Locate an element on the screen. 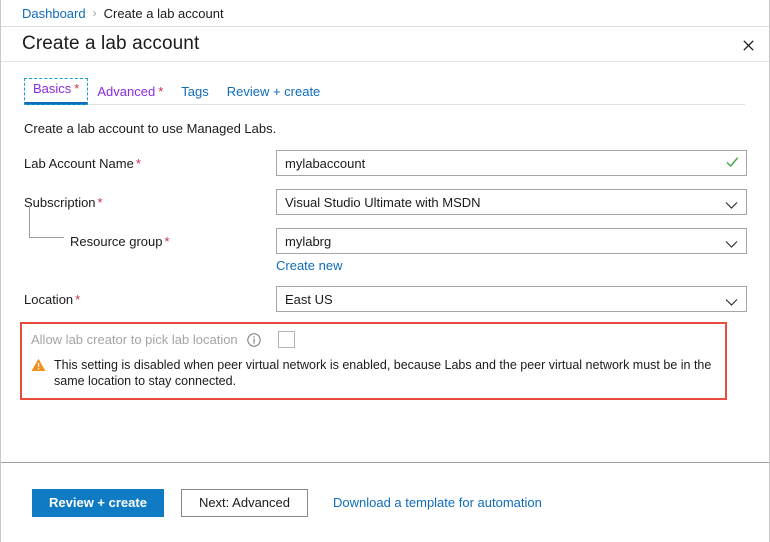  next-advanced-button: Next: Advanced is located at coordinates (244, 502).